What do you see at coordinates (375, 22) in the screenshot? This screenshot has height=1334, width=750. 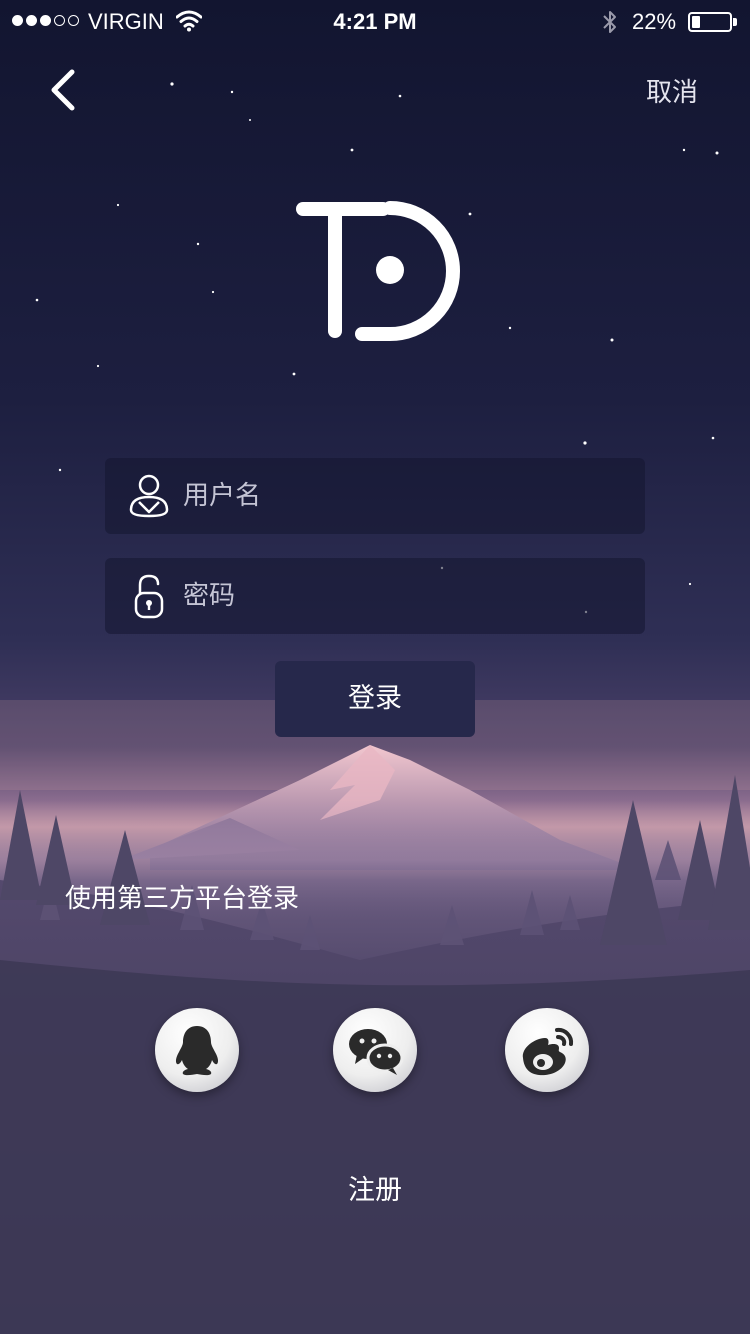 I see `status-bar: VIRGIN 4:21 PM 22%` at bounding box center [375, 22].